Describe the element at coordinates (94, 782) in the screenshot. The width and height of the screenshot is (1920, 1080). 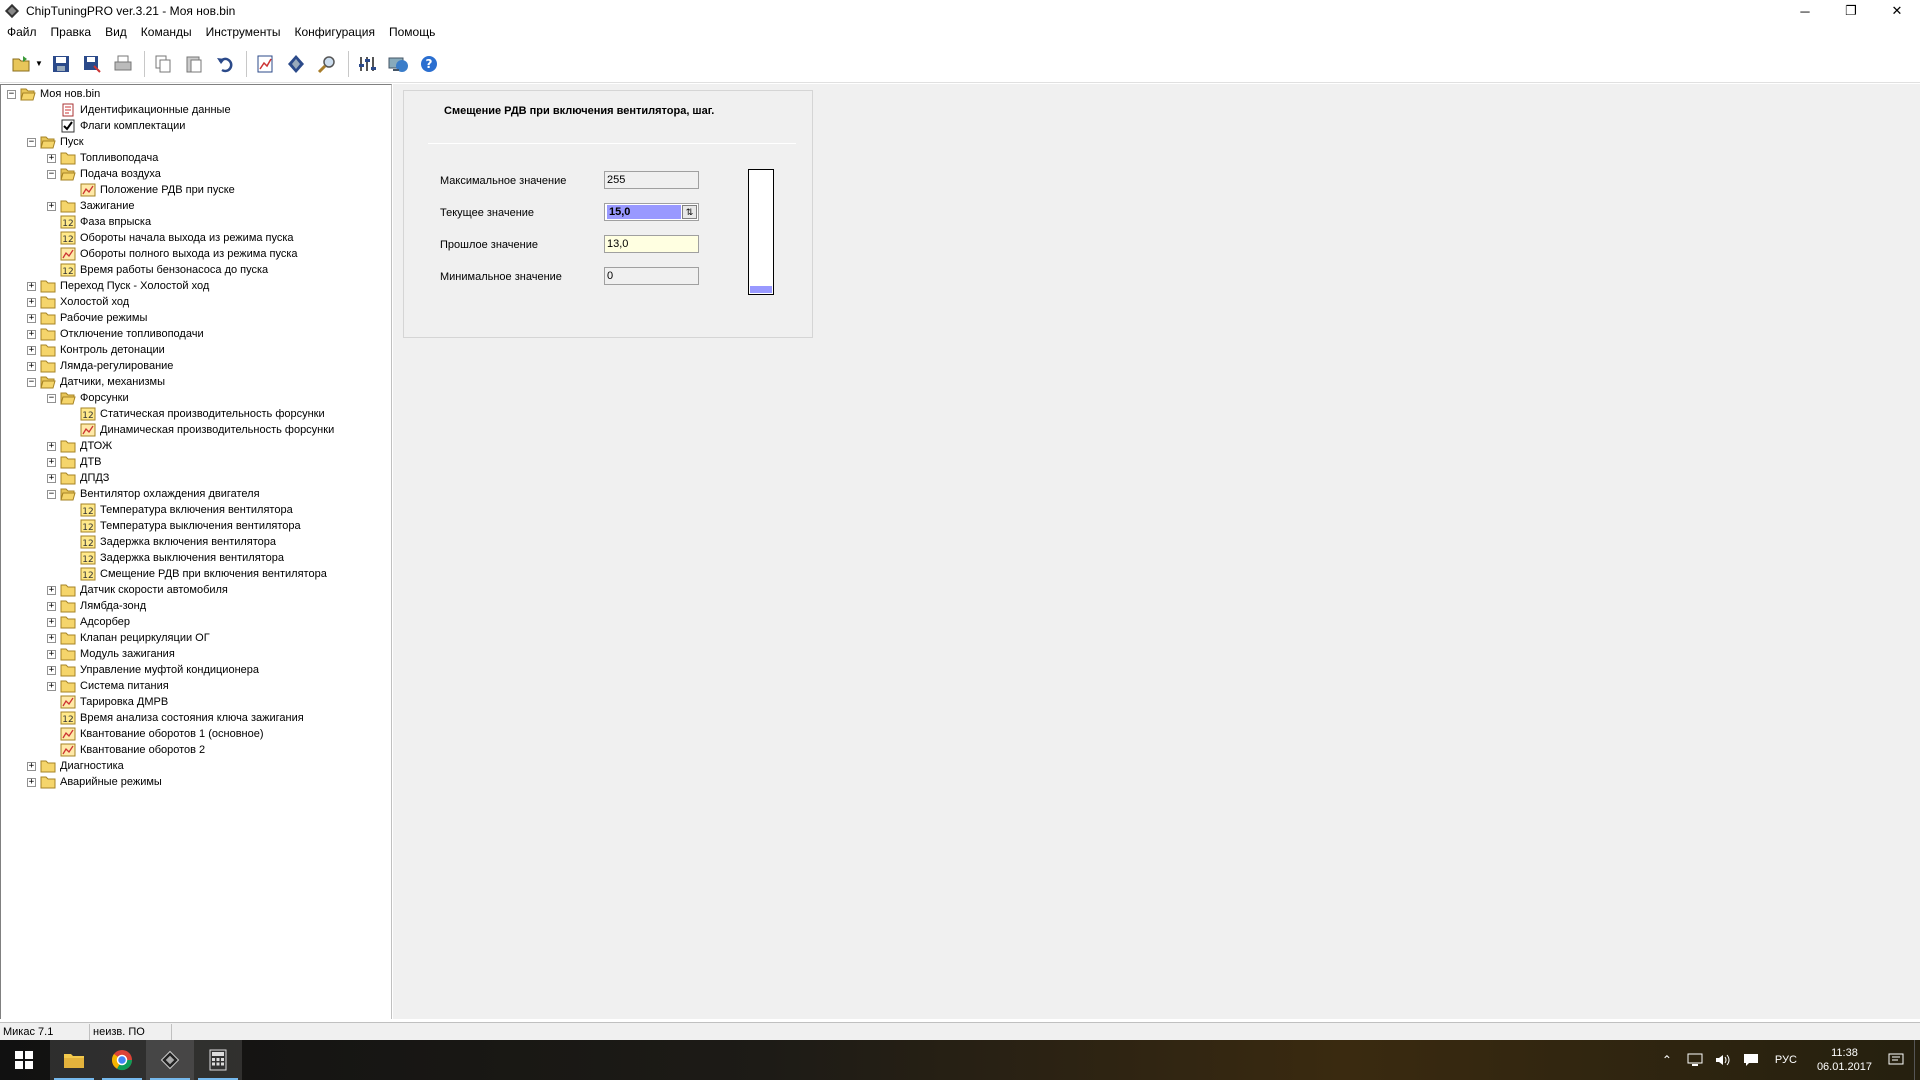
I see `tree-node: + Аварийные режимы` at that location.